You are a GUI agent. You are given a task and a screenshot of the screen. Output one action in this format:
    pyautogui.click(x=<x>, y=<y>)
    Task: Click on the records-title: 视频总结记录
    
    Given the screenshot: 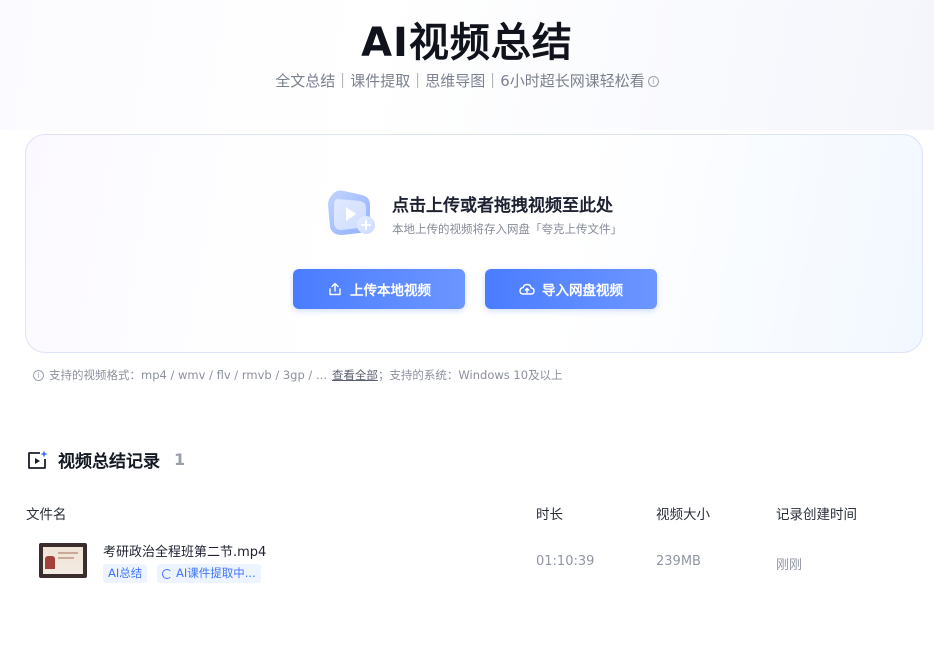 What is the action you would take?
    pyautogui.click(x=109, y=462)
    